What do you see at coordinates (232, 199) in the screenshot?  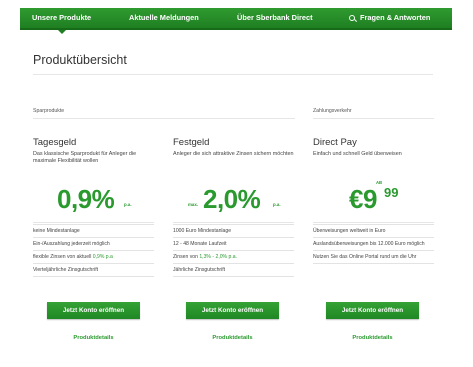 I see `rate-value: 2,0%` at bounding box center [232, 199].